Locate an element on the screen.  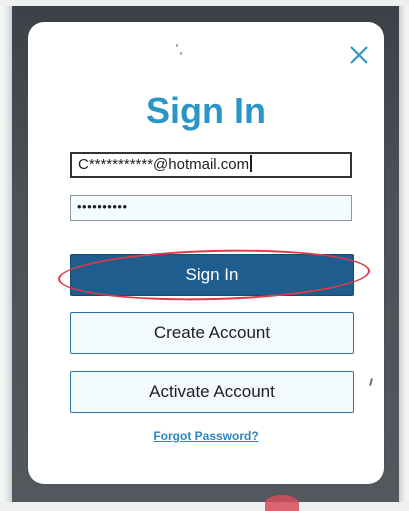
scan-mark is located at coordinates (371, 382).